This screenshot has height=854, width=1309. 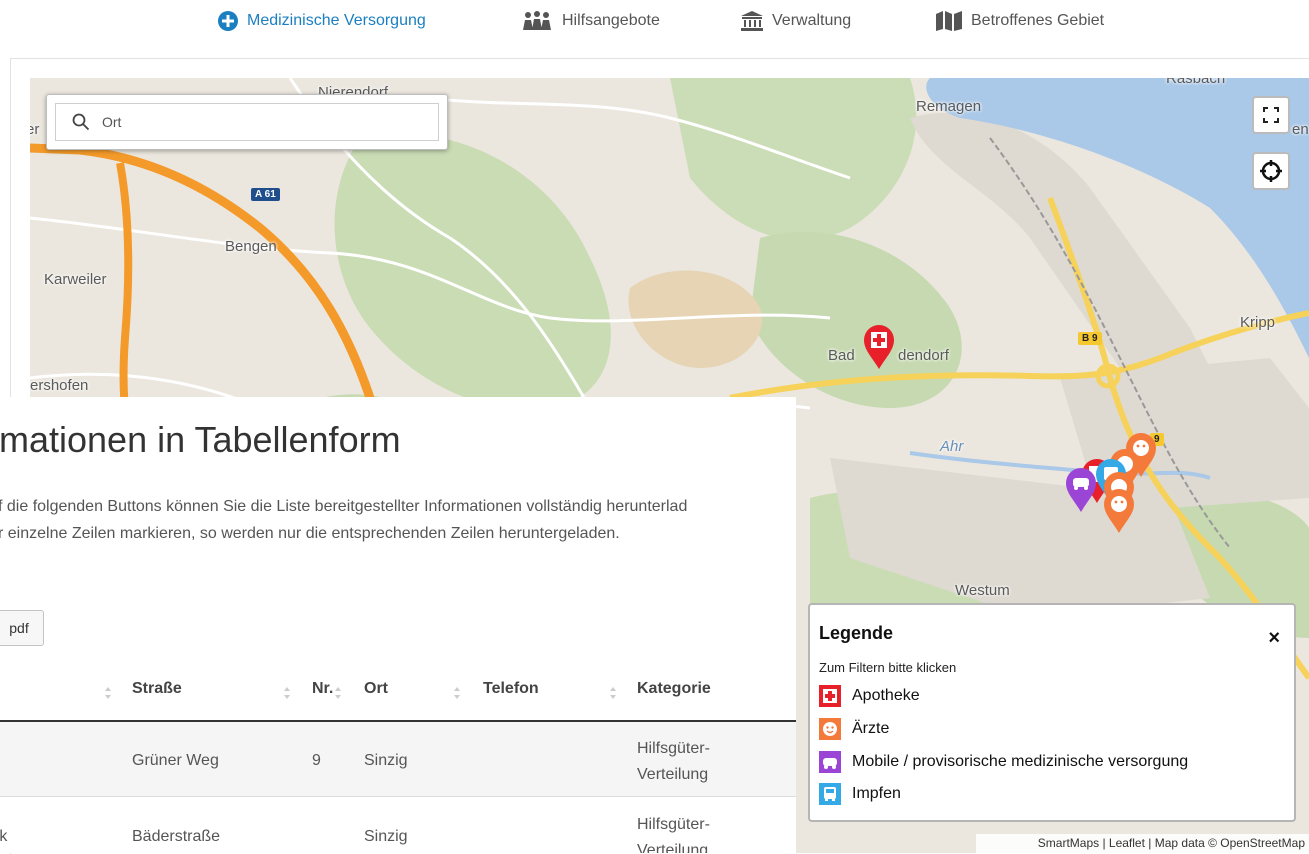 I want to click on nav-item-verwaltung: Verwaltung, so click(x=795, y=21).